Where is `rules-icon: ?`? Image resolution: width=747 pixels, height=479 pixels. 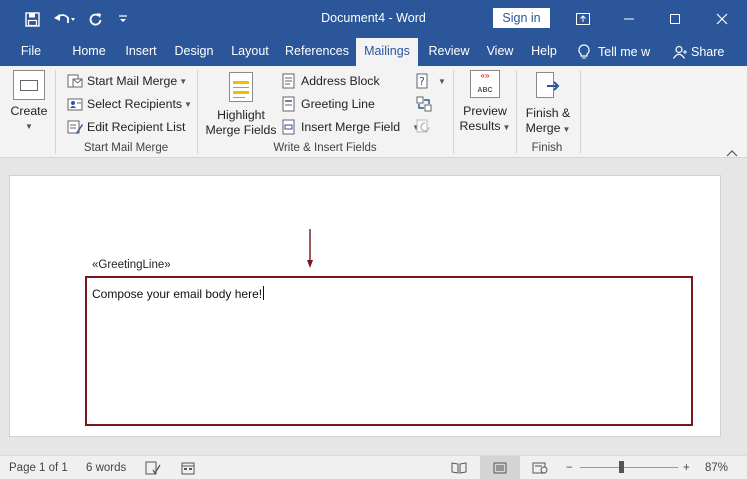
rules-icon: ? is located at coordinates (424, 81).